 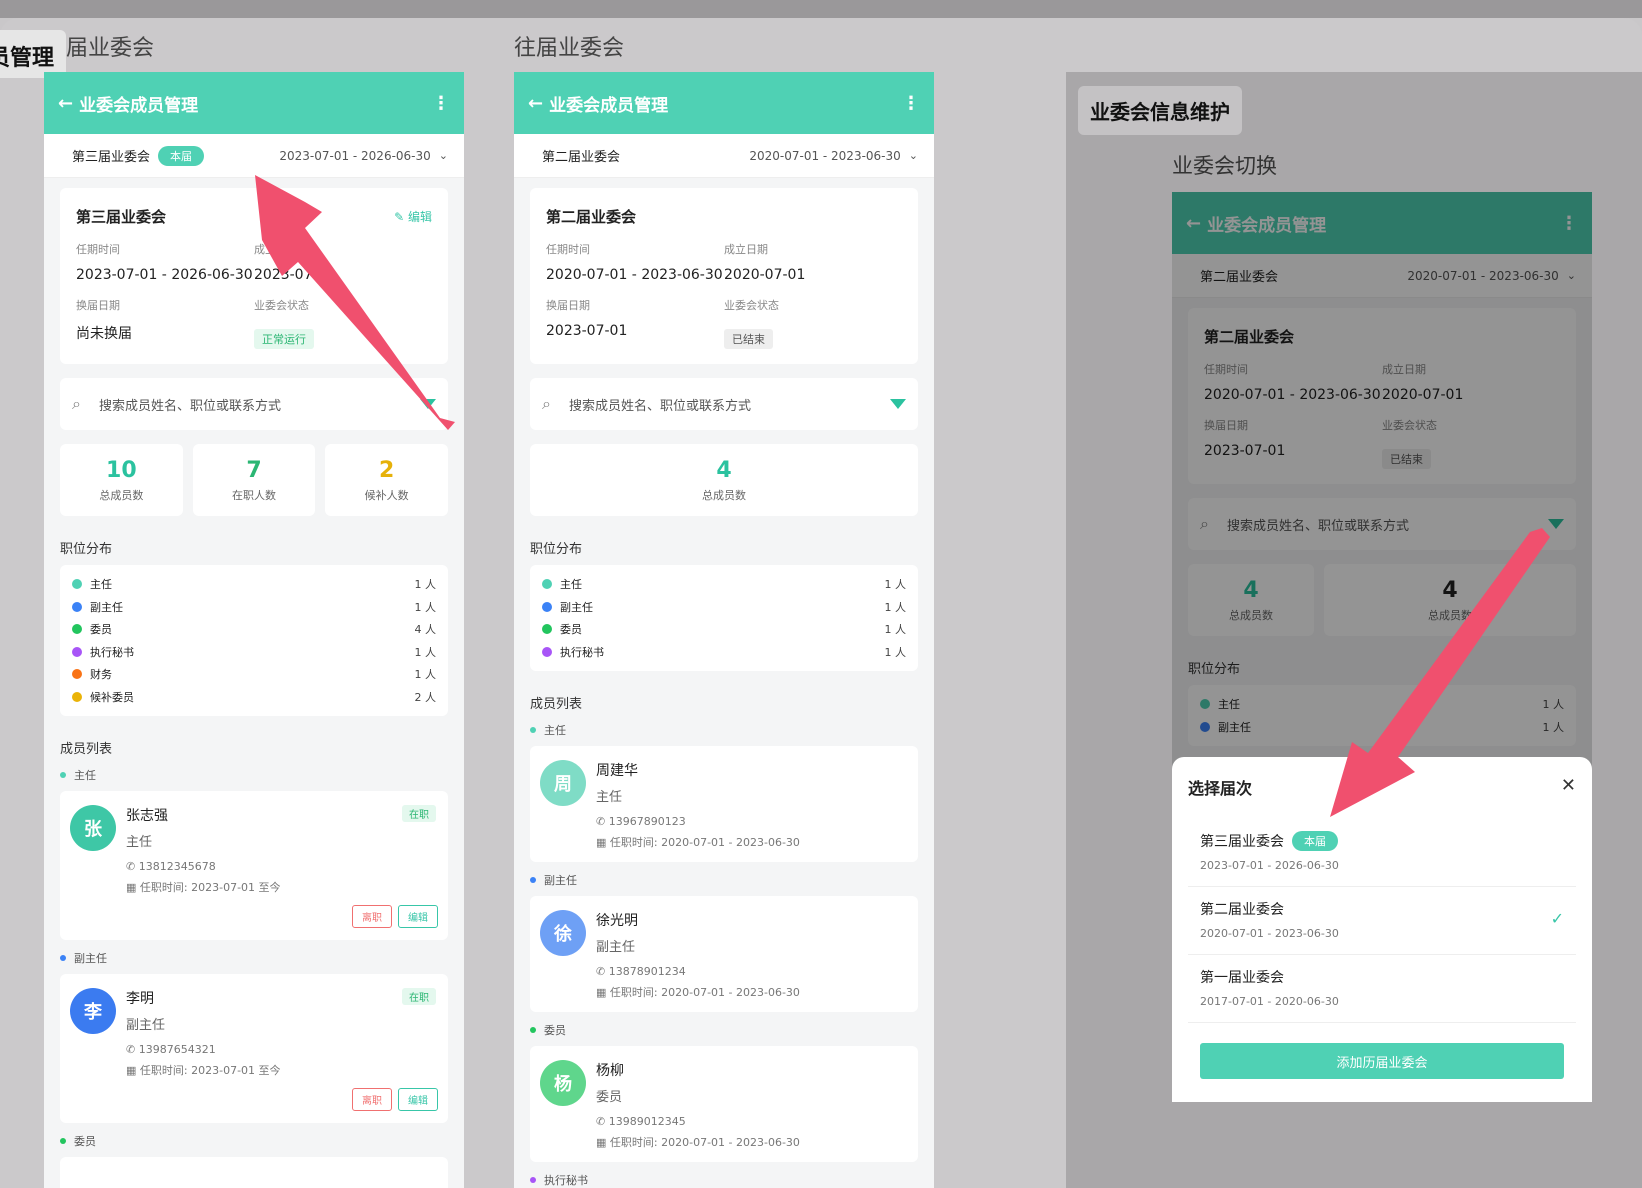 I want to click on dist-name: 委员, so click(x=571, y=630).